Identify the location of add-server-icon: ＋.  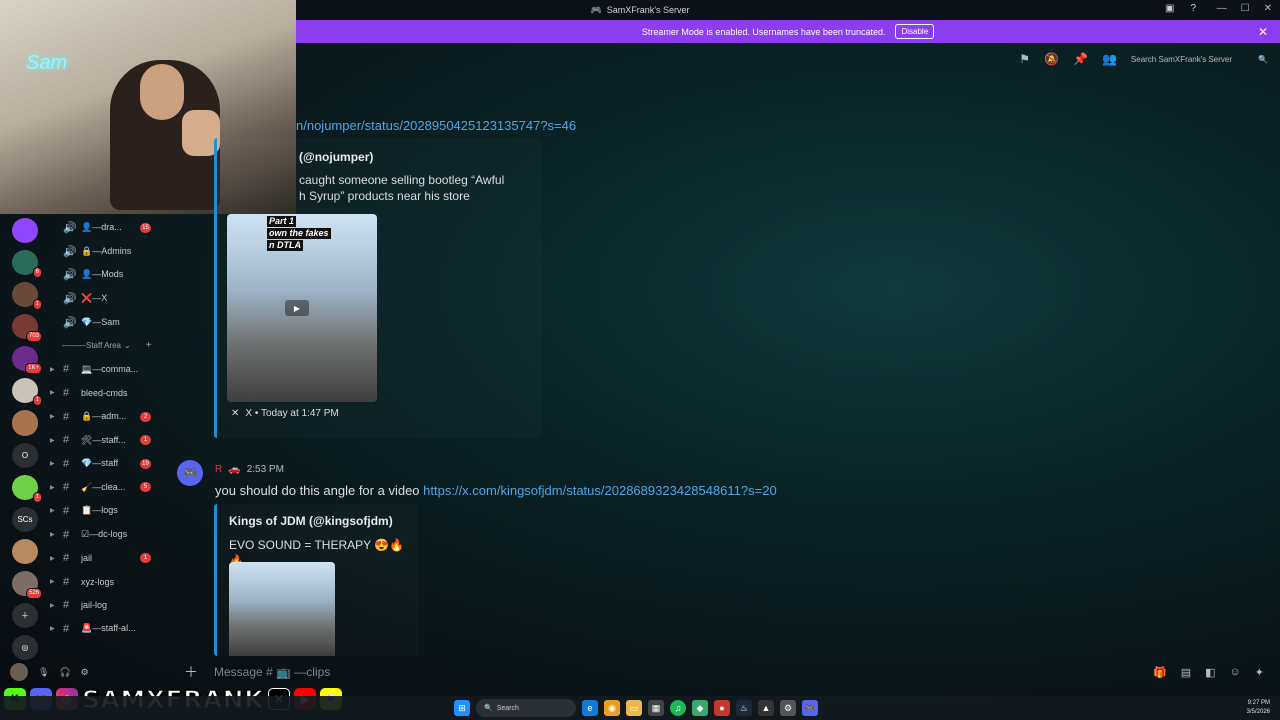
(25, 615).